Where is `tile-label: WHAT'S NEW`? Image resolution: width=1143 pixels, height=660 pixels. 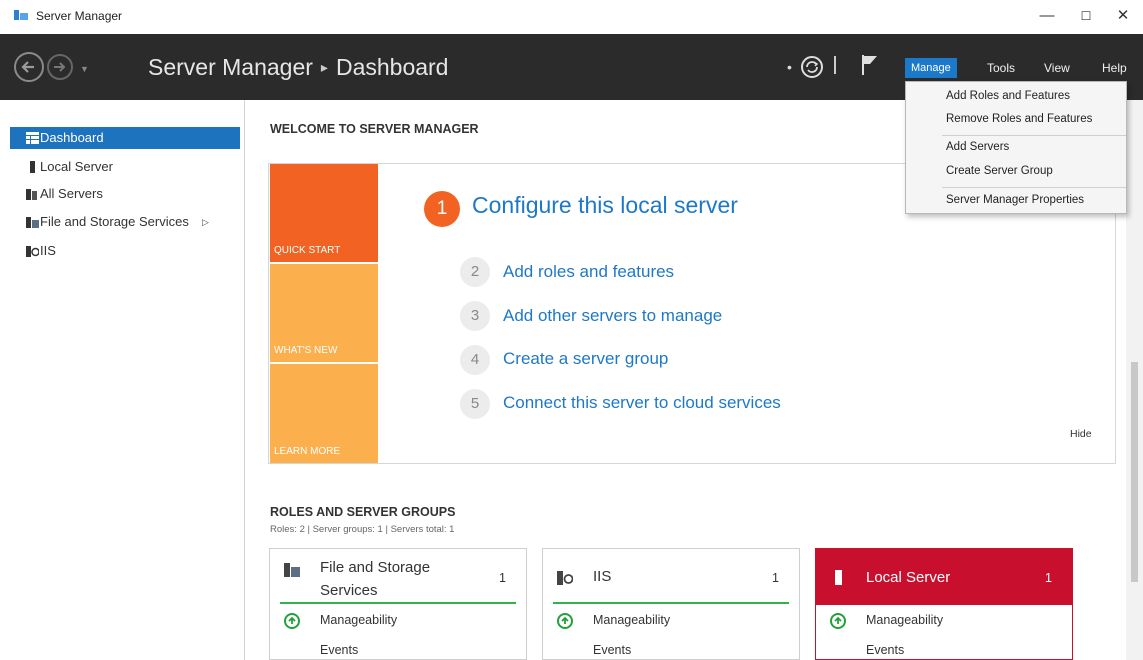
tile-label: WHAT'S NEW is located at coordinates (306, 350).